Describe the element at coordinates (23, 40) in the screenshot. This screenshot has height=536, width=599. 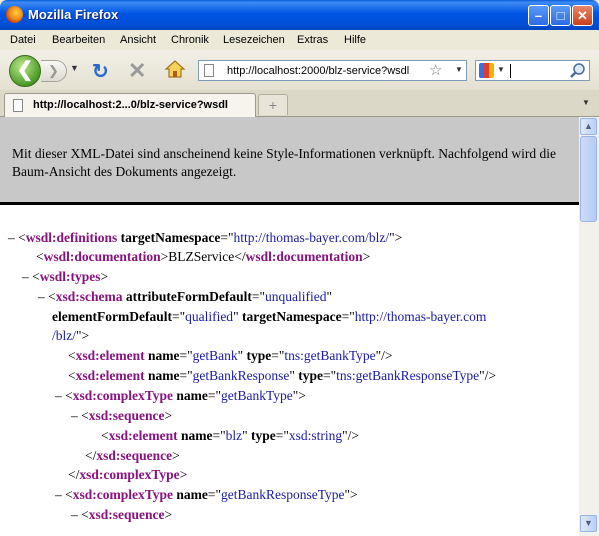
I see `menu-datei: Datei` at that location.